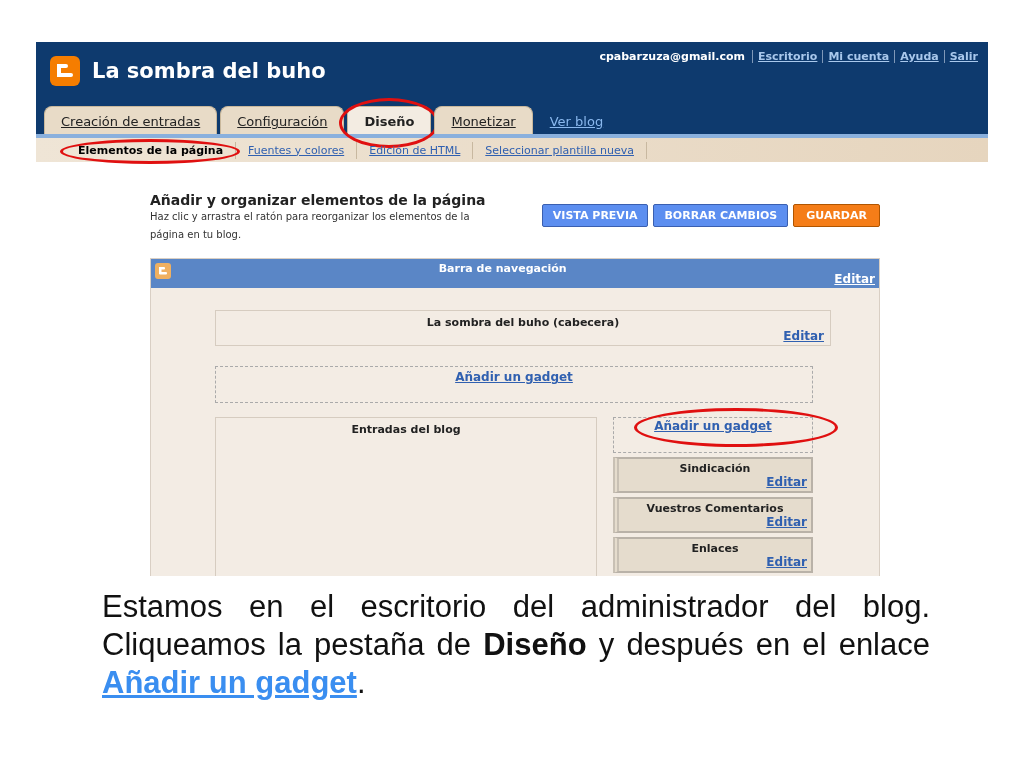  I want to click on sidebar-widget: Enlaces Editar, so click(713, 555).